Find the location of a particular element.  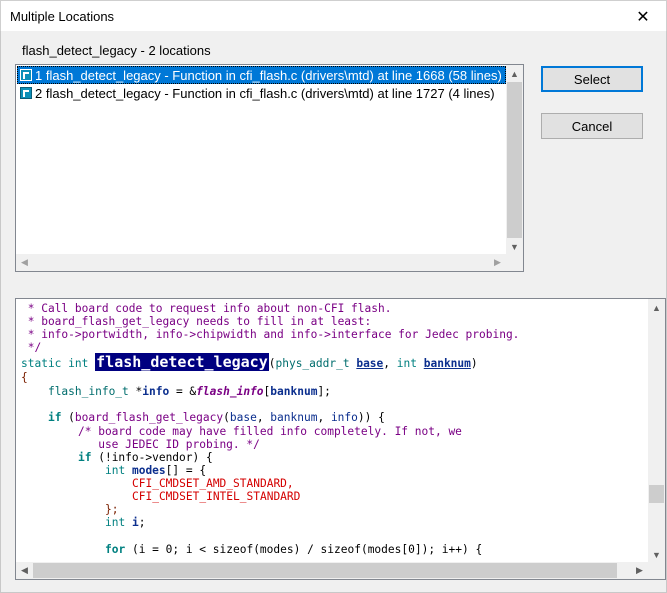

list-vertical-scrollbar: ▲ ▼ is located at coordinates (514, 160).